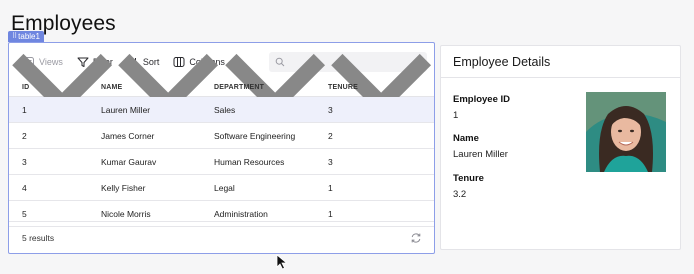 The height and width of the screenshot is (274, 694). Describe the element at coordinates (221, 237) in the screenshot. I see `table-footer: 5 results` at that location.